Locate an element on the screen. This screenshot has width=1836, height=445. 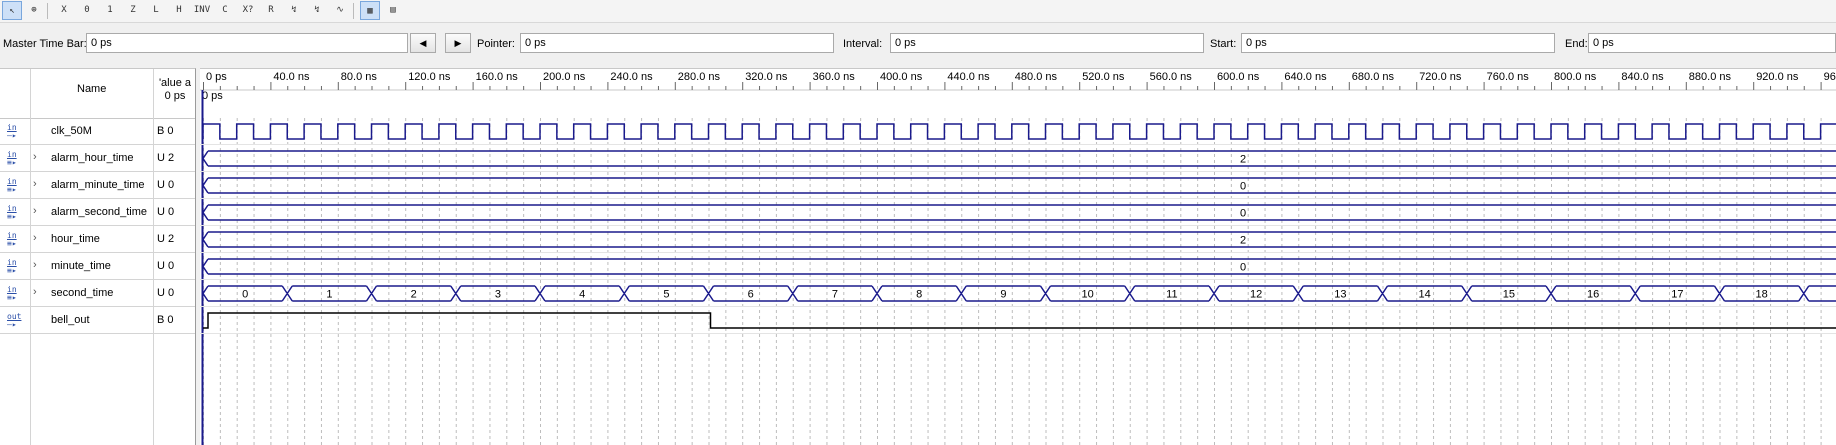
ruler-tick-label: 360.0 ns is located at coordinates (834, 77).